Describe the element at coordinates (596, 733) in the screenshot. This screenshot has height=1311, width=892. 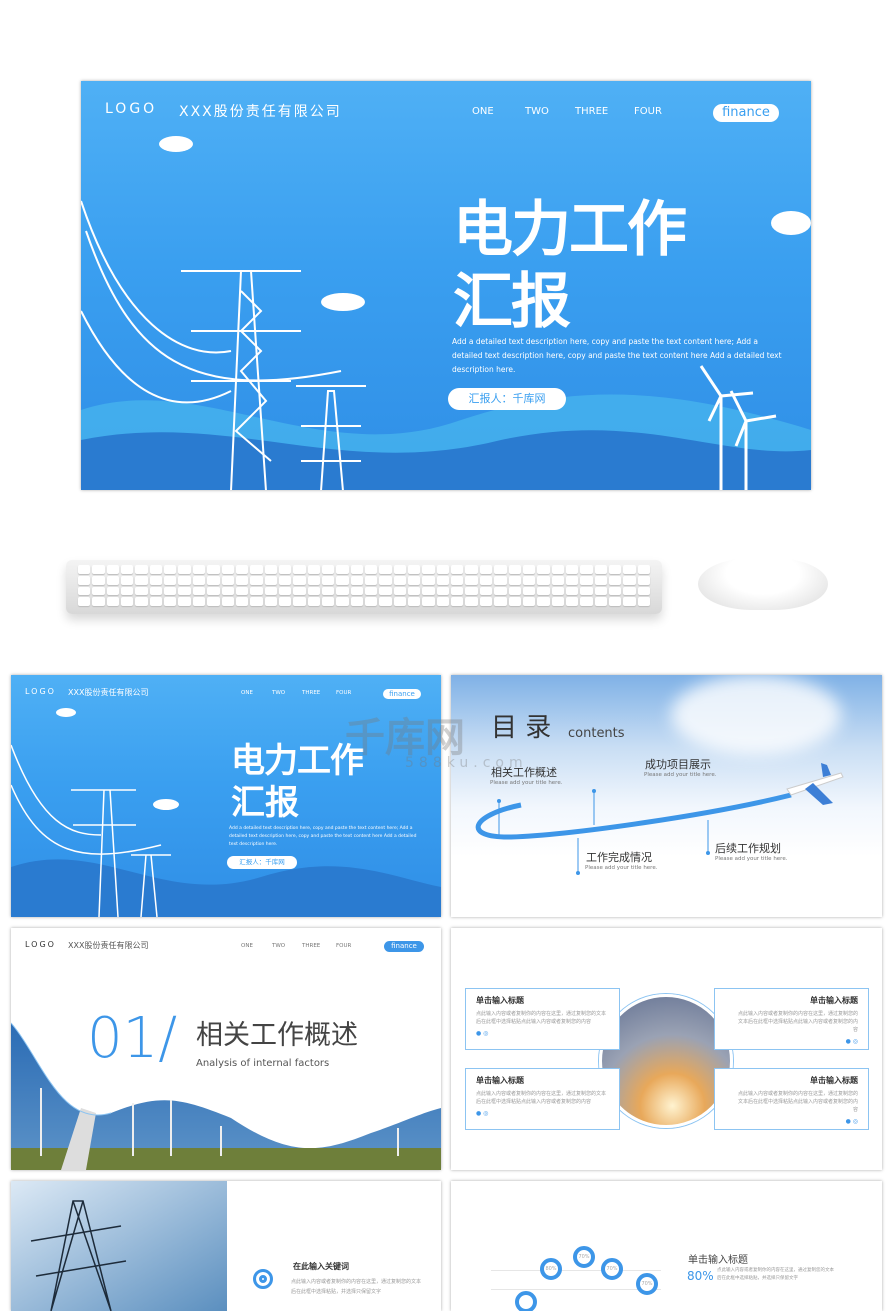
I see `toc-subtitle: contents` at that location.